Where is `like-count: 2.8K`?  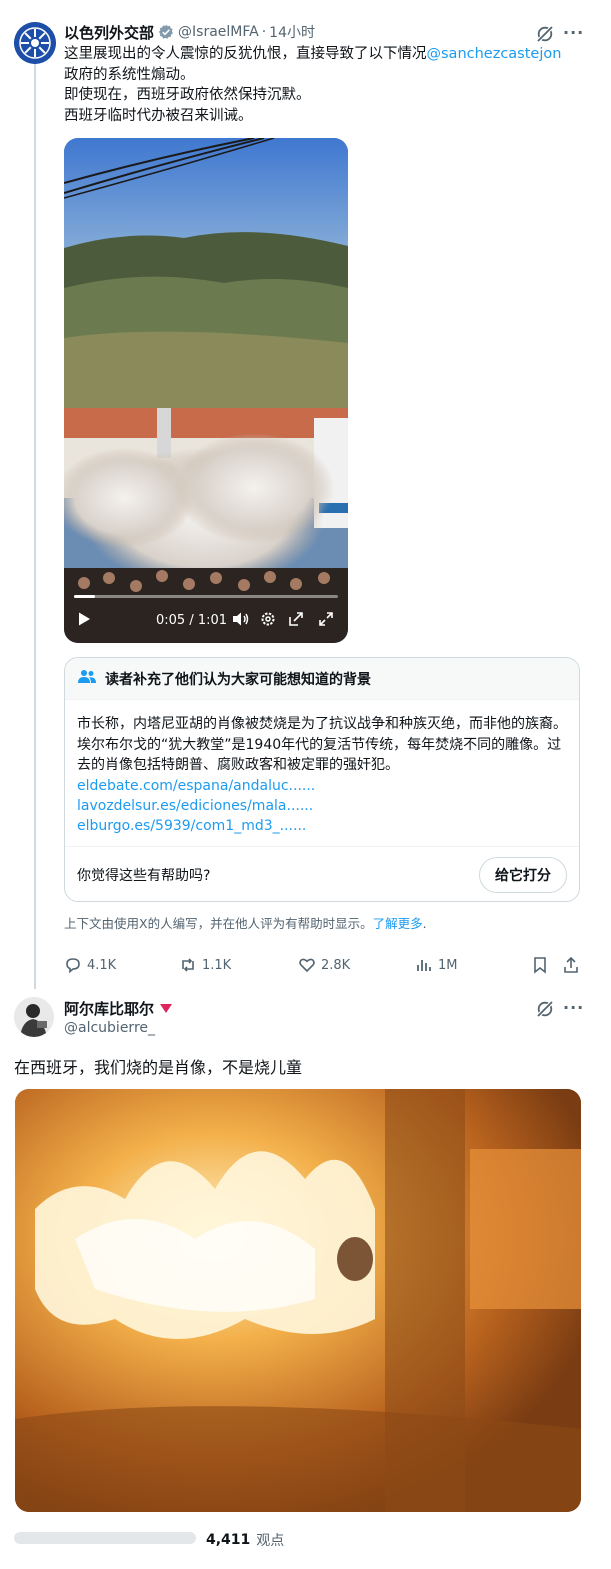
like-count: 2.8K is located at coordinates (336, 965).